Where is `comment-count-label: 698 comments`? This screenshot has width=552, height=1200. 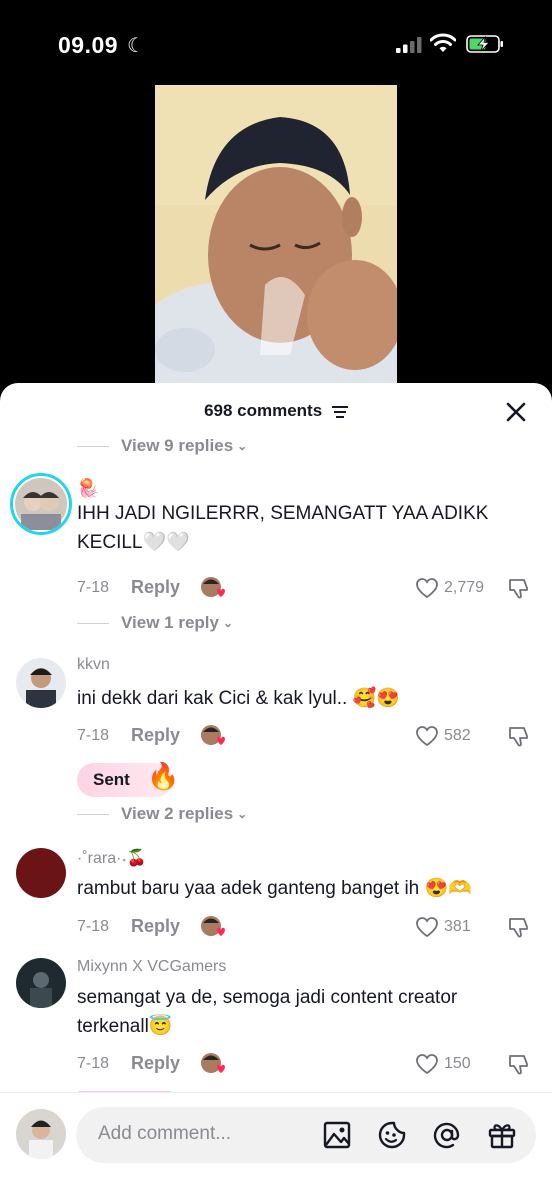 comment-count-label: 698 comments is located at coordinates (263, 410).